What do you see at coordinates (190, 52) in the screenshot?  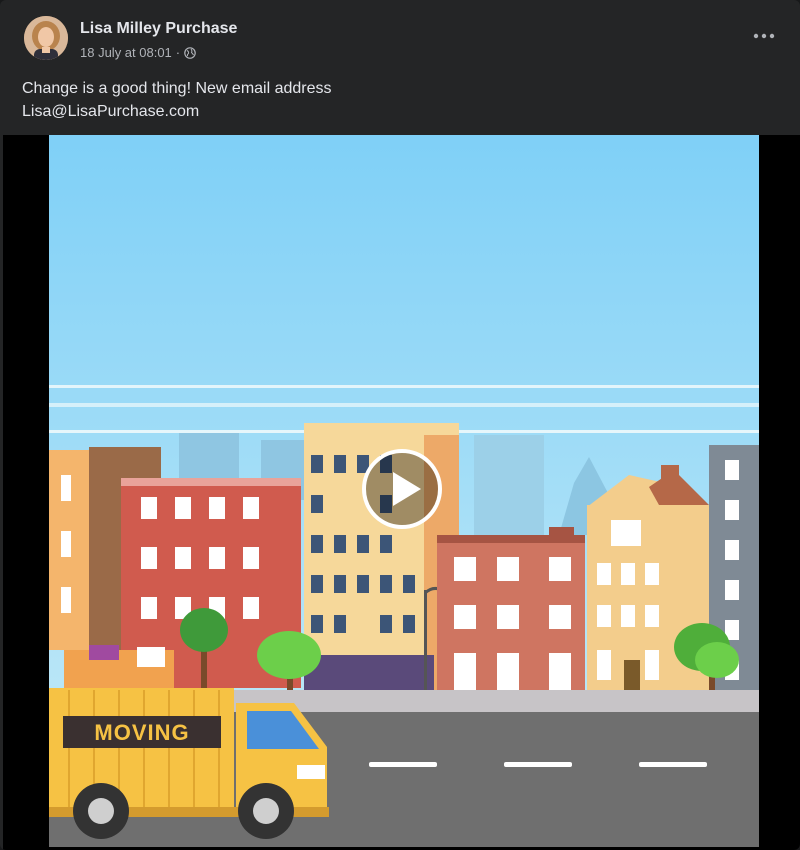 I see `globe-icon` at bounding box center [190, 52].